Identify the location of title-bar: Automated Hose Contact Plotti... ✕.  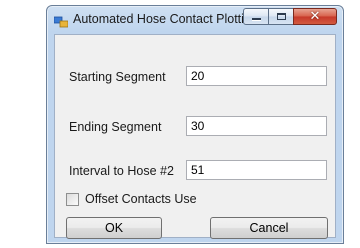
(195, 20).